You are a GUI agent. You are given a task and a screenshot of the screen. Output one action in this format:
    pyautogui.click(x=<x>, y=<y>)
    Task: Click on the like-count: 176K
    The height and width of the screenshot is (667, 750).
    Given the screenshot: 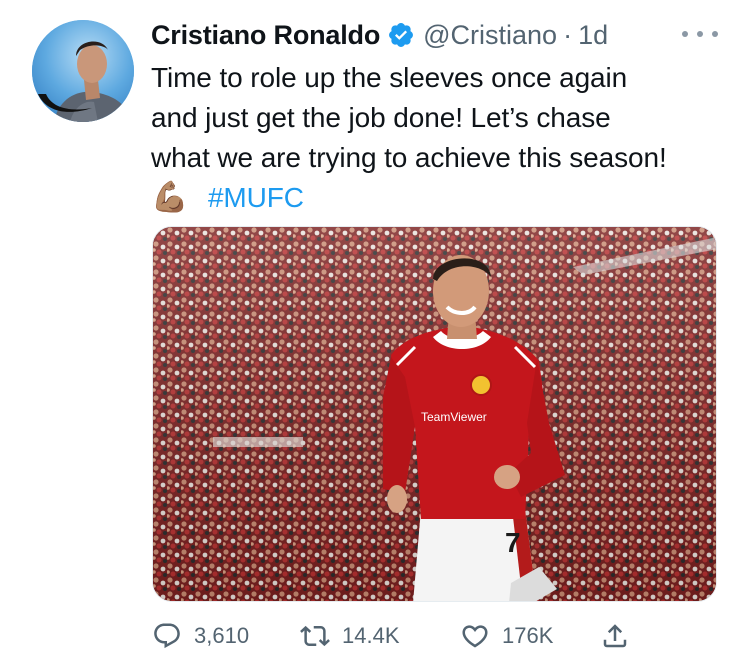 What is the action you would take?
    pyautogui.click(x=528, y=635)
    